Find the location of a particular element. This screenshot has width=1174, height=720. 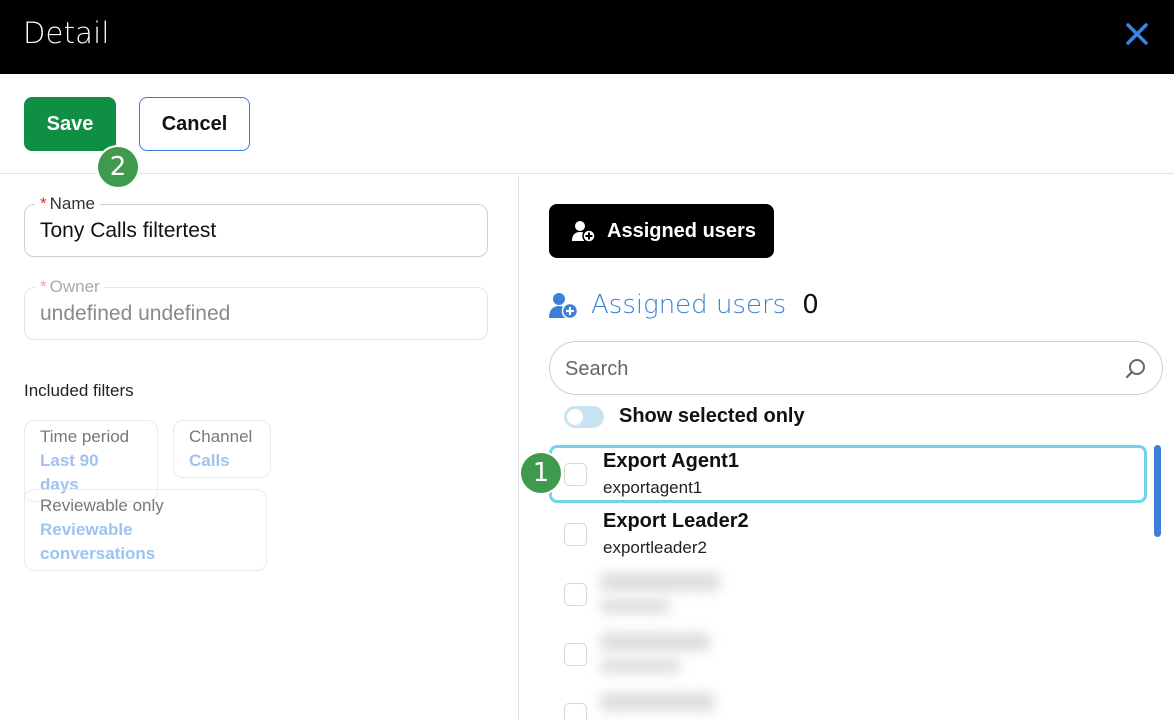

scrollbar-thumb is located at coordinates (1157, 491).